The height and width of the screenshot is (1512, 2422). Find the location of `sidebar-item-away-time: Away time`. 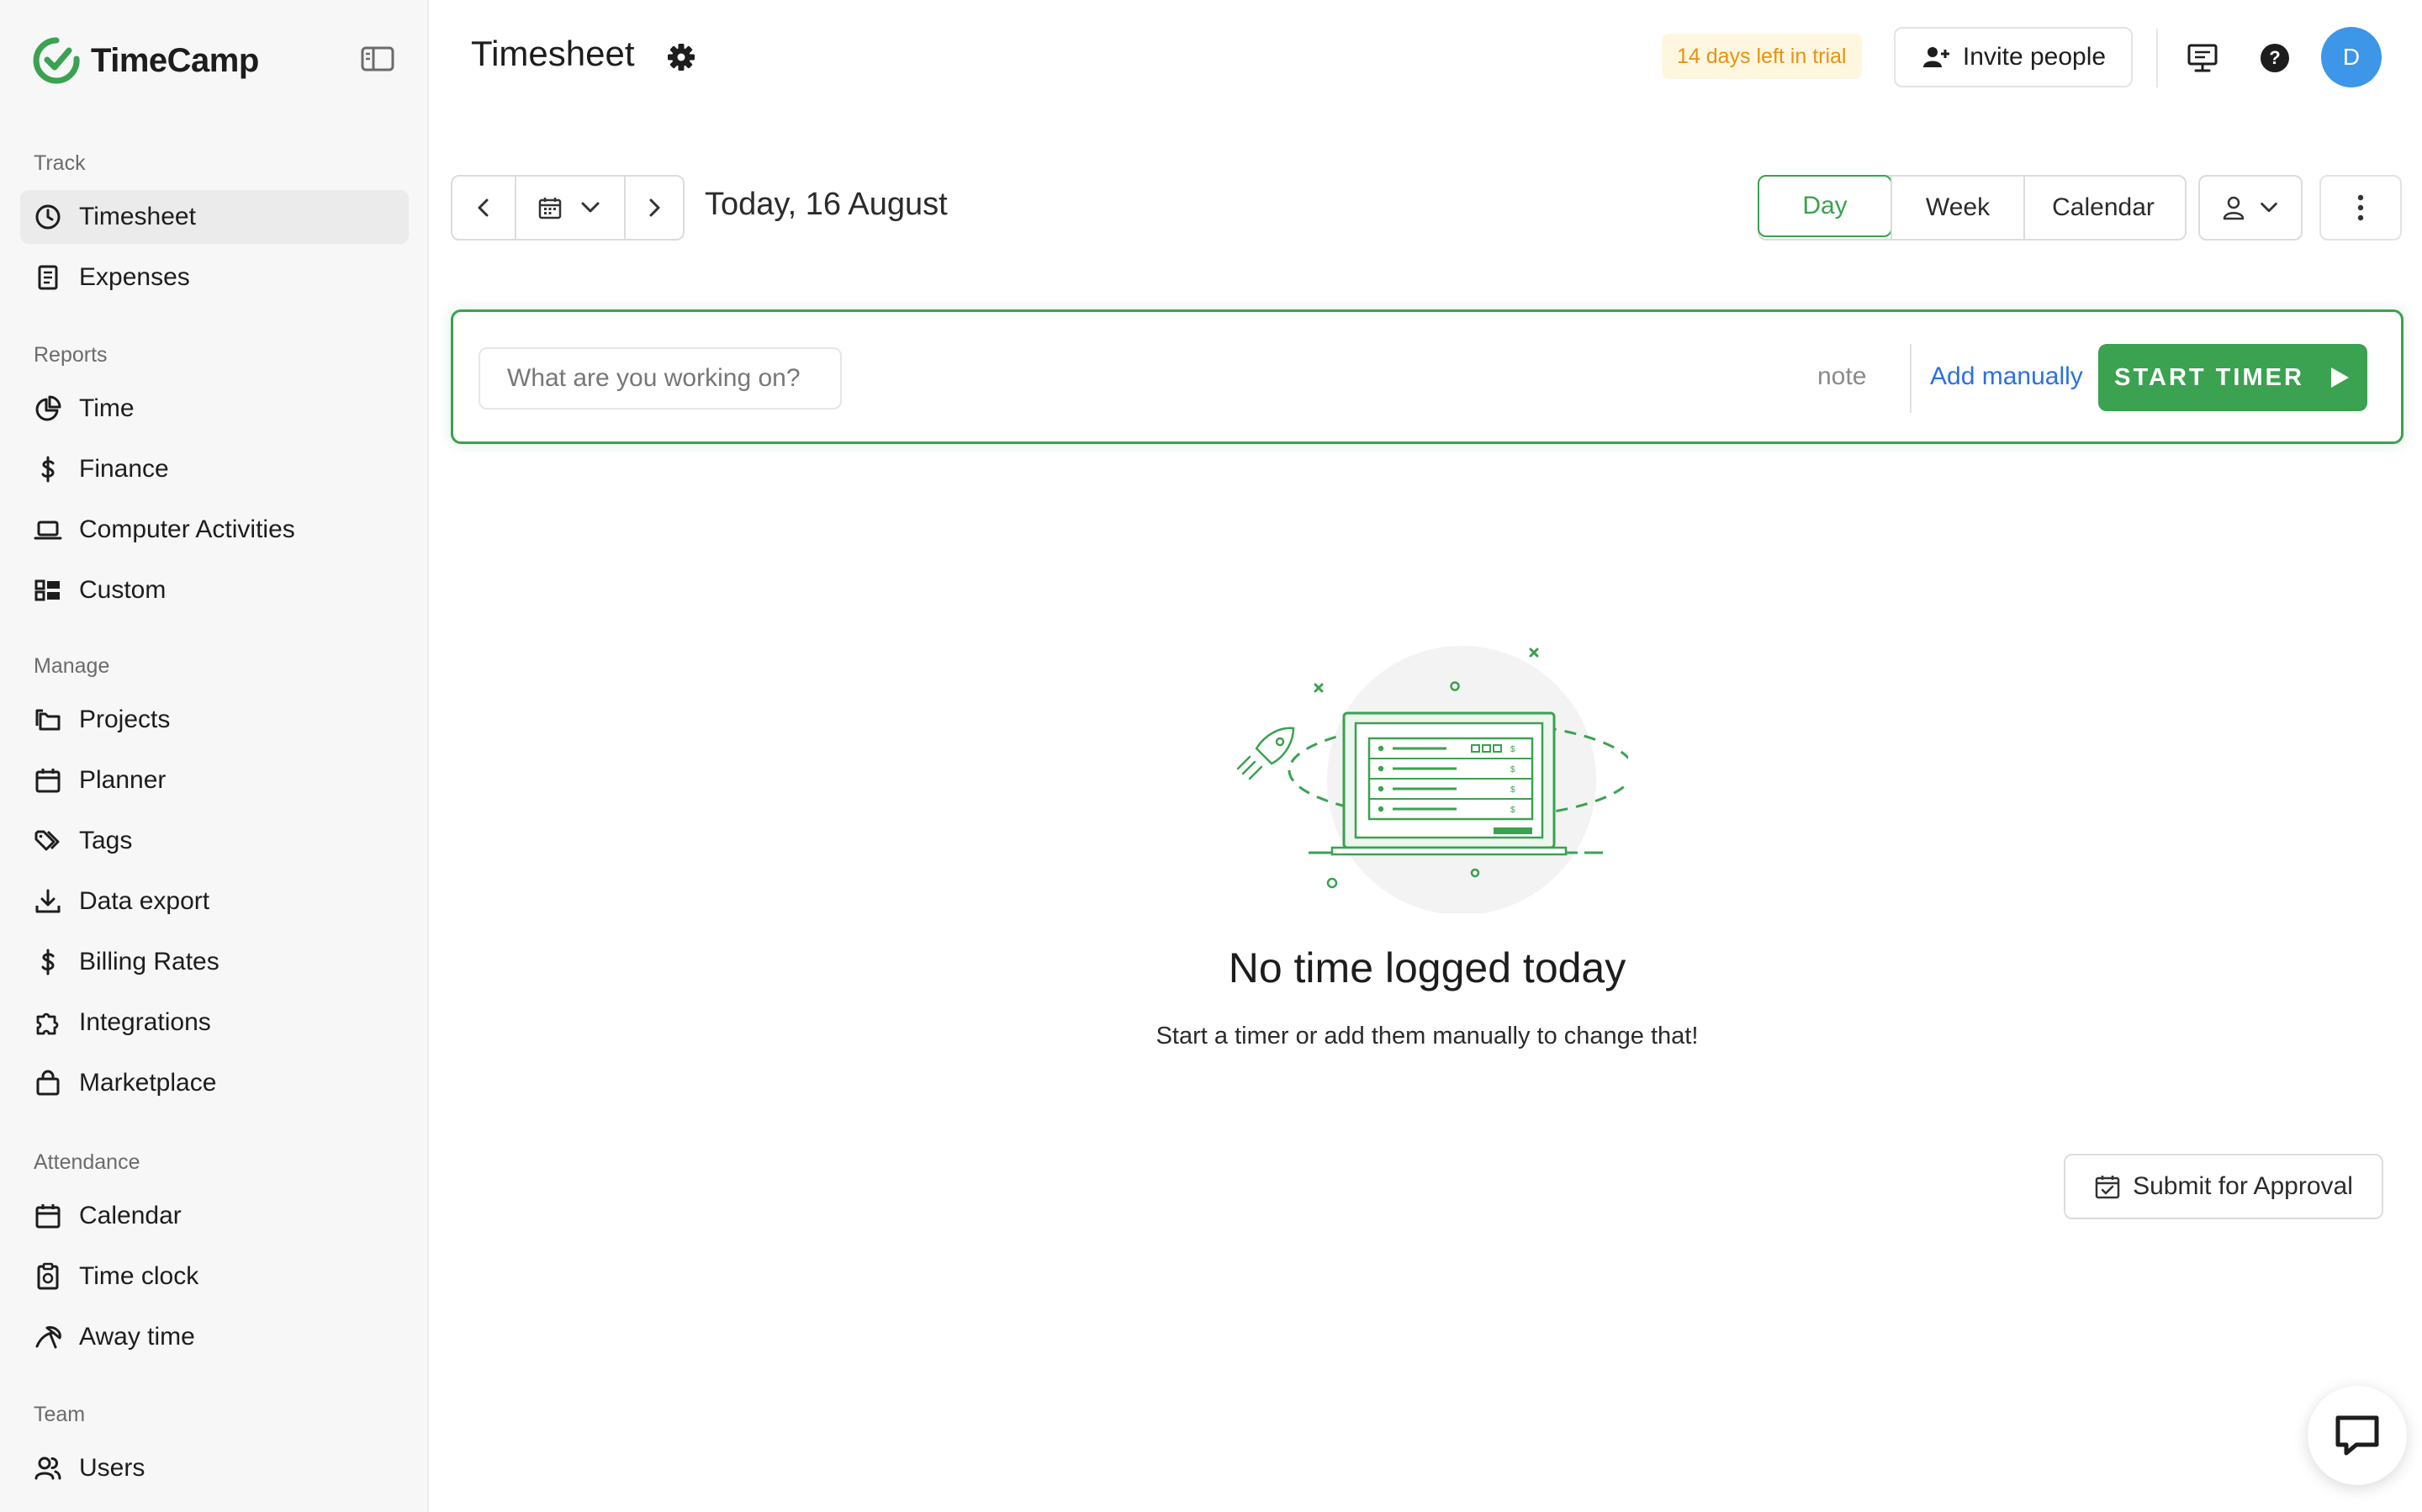

sidebar-item-away-time: Away time is located at coordinates (214, 1337).